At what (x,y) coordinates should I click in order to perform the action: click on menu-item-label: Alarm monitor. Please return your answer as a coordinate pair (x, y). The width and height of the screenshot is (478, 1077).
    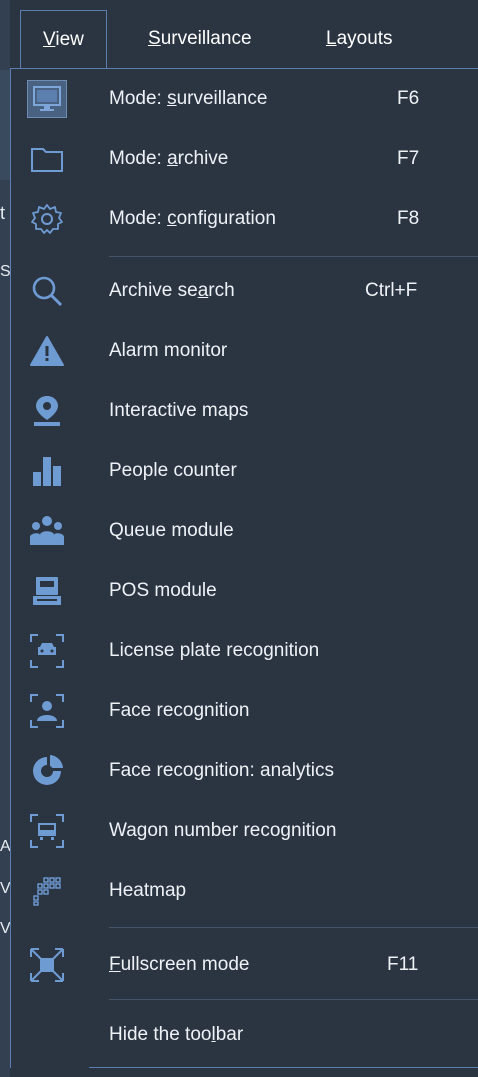
    Looking at the image, I should click on (168, 350).